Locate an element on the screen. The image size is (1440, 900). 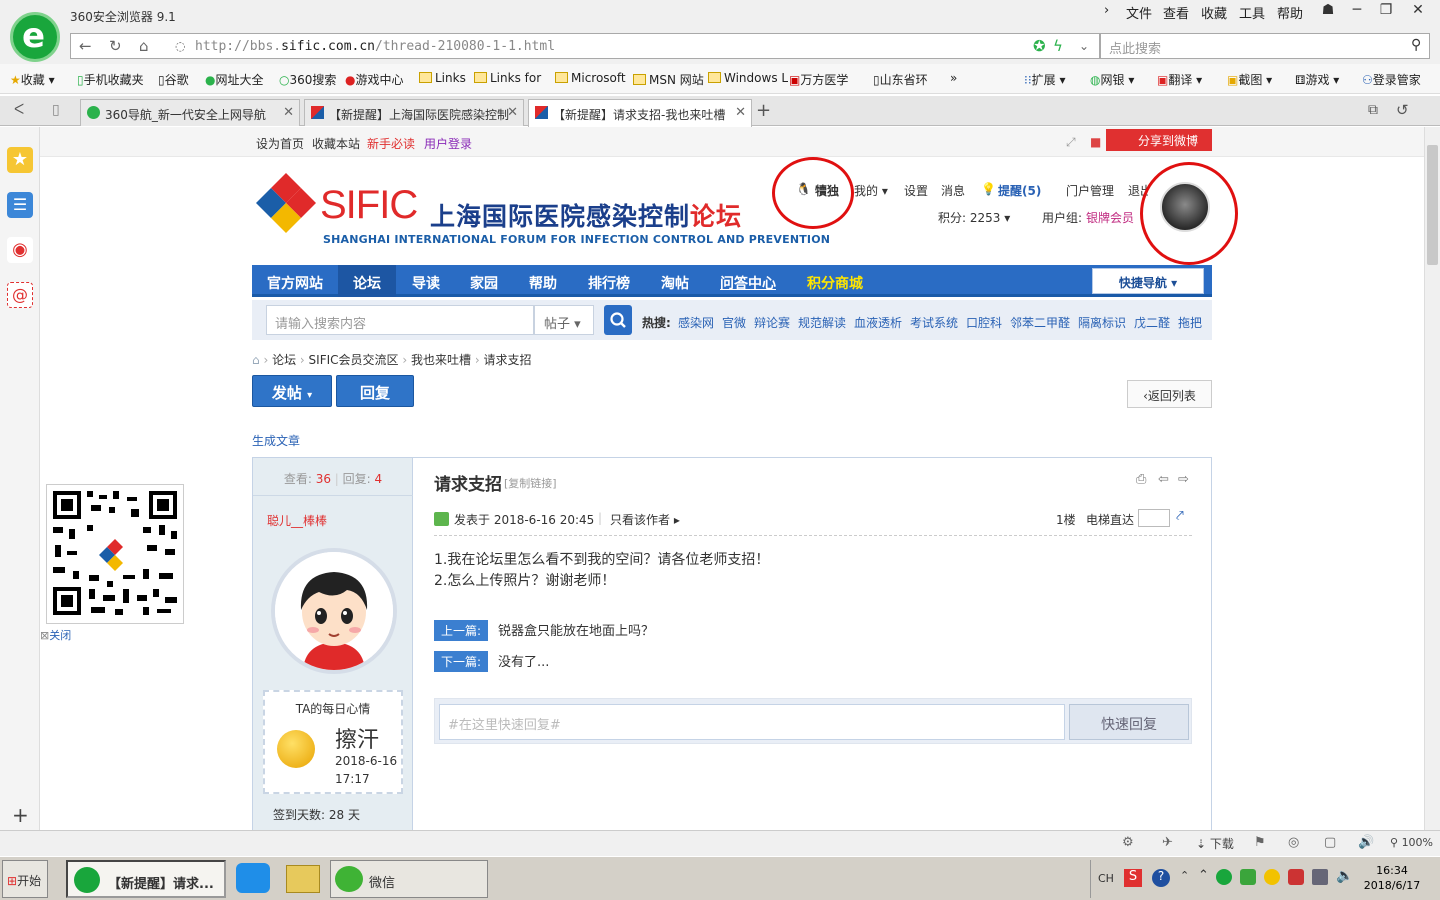
new-tab-button: + is located at coordinates (763, 110).